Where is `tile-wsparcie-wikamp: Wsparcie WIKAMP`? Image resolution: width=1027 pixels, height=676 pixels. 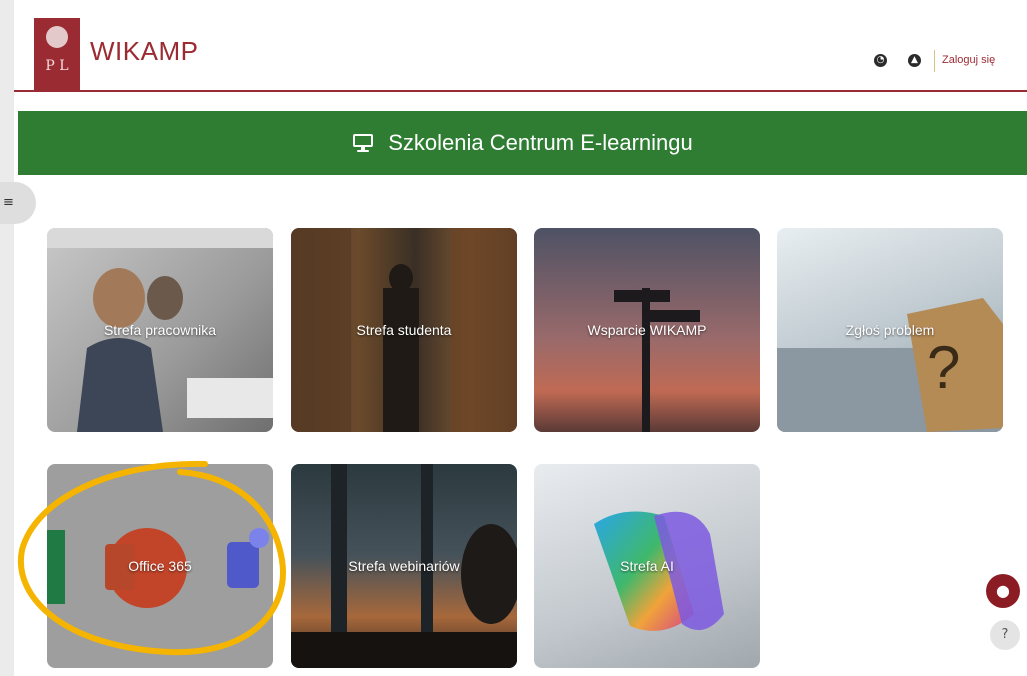 tile-wsparcie-wikamp: Wsparcie WIKAMP is located at coordinates (647, 330).